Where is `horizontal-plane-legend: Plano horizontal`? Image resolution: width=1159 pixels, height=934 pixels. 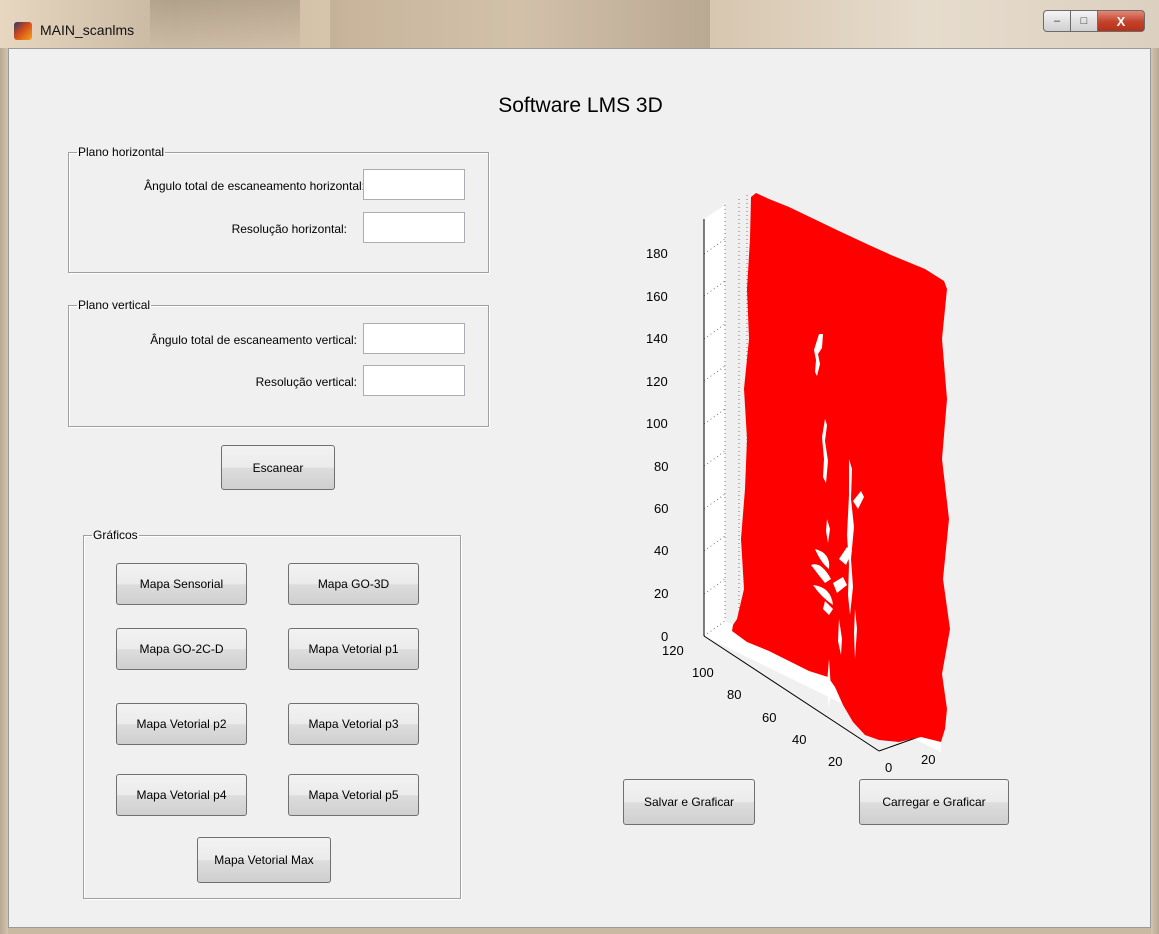
horizontal-plane-legend: Plano horizontal is located at coordinates (121, 152).